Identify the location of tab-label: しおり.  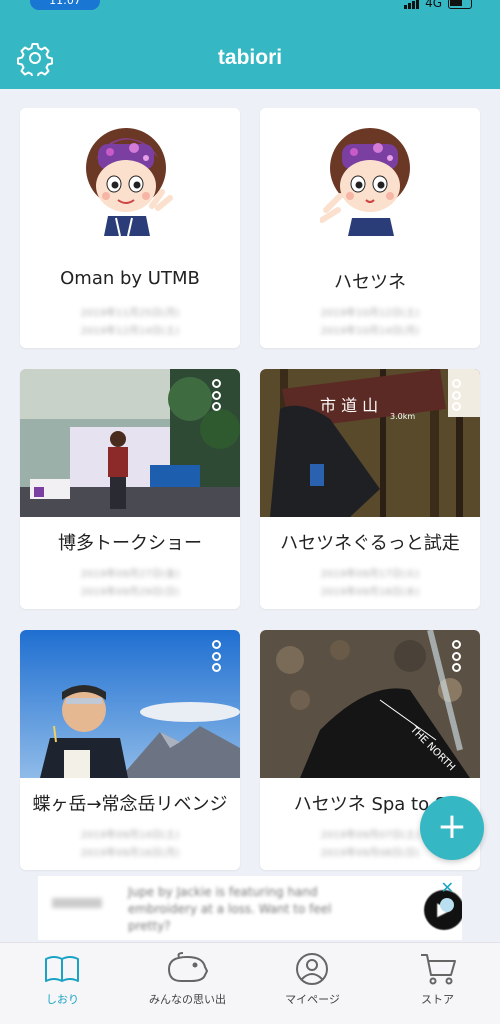
(62, 999).